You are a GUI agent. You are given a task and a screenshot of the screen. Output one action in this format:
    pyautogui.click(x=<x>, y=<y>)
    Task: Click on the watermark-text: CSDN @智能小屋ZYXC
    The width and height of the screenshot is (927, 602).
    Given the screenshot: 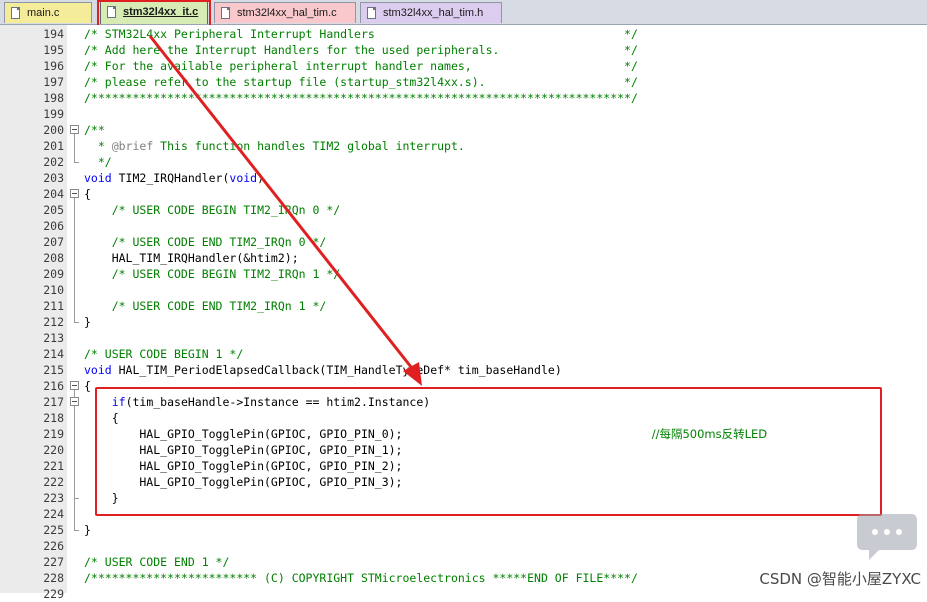 What is the action you would take?
    pyautogui.click(x=840, y=579)
    